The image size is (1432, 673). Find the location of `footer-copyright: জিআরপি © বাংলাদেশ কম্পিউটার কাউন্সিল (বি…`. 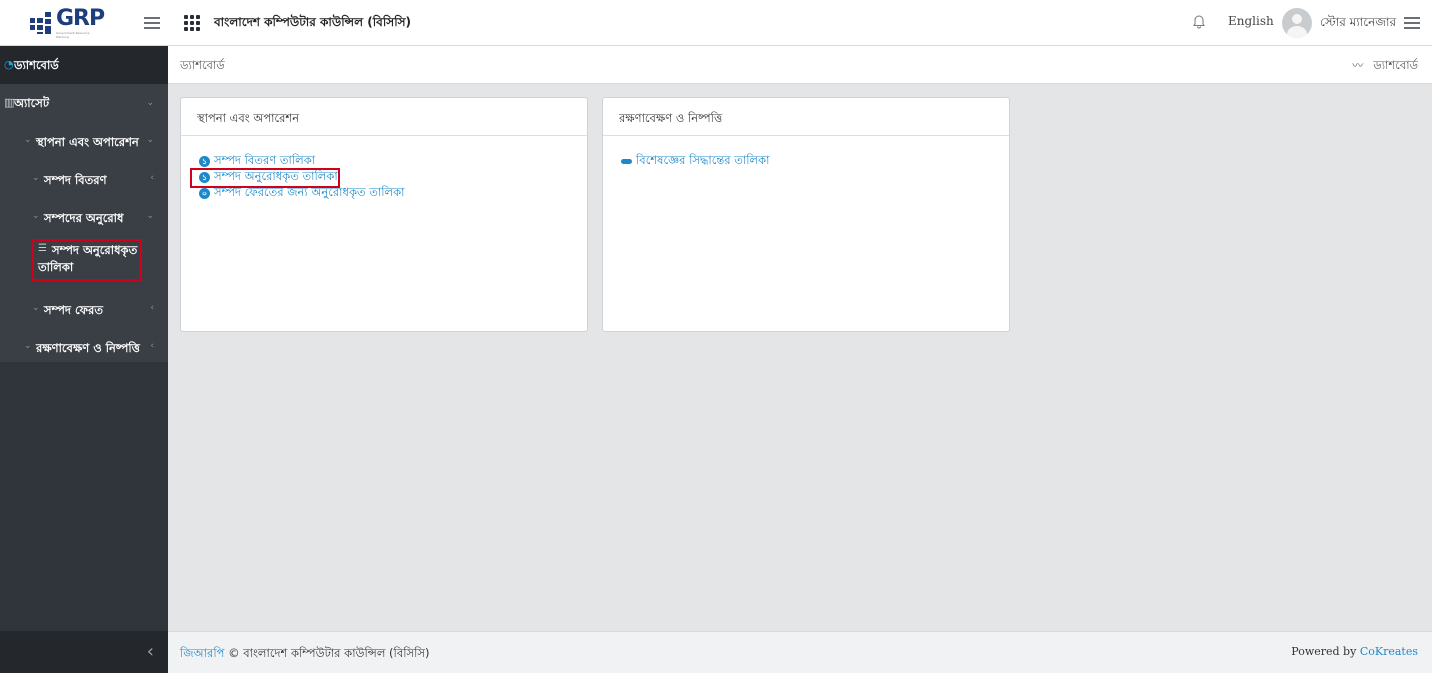

footer-copyright: জিআরপি © বাংলাদেশ কম্পিউটার কাউন্সিল (বি… is located at coordinates (304, 654).